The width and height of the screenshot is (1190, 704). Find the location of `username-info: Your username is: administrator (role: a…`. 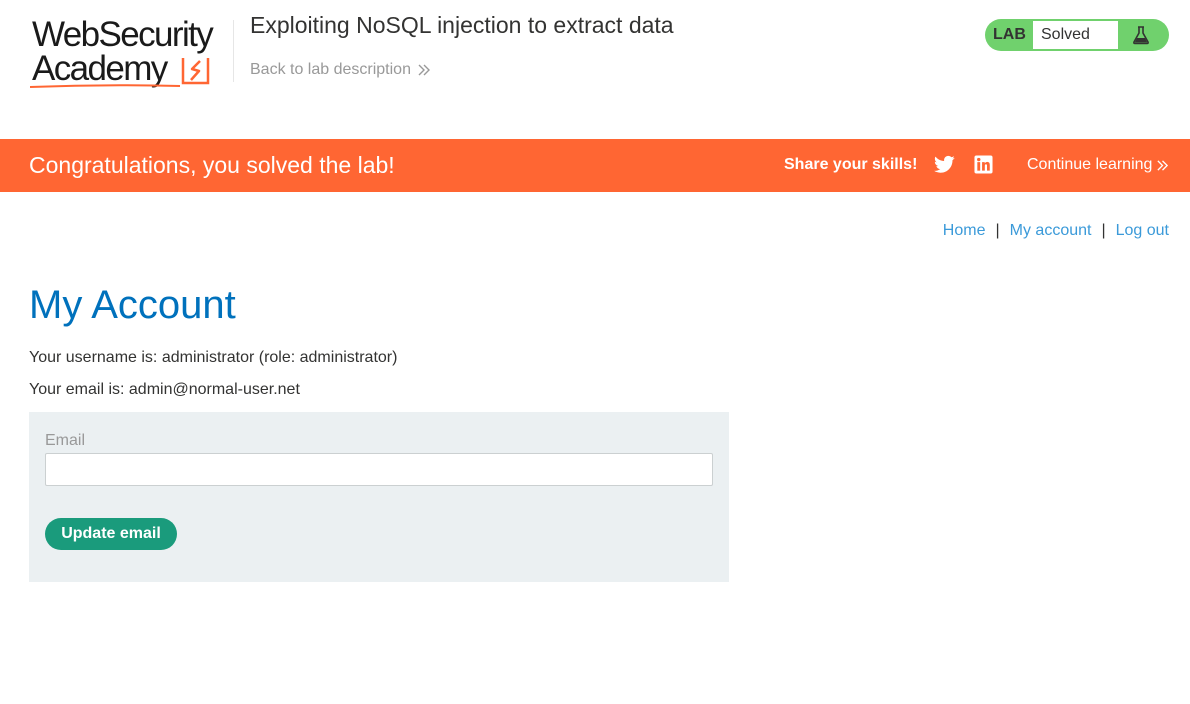

username-info: Your username is: administrator (role: a… is located at coordinates (213, 357).